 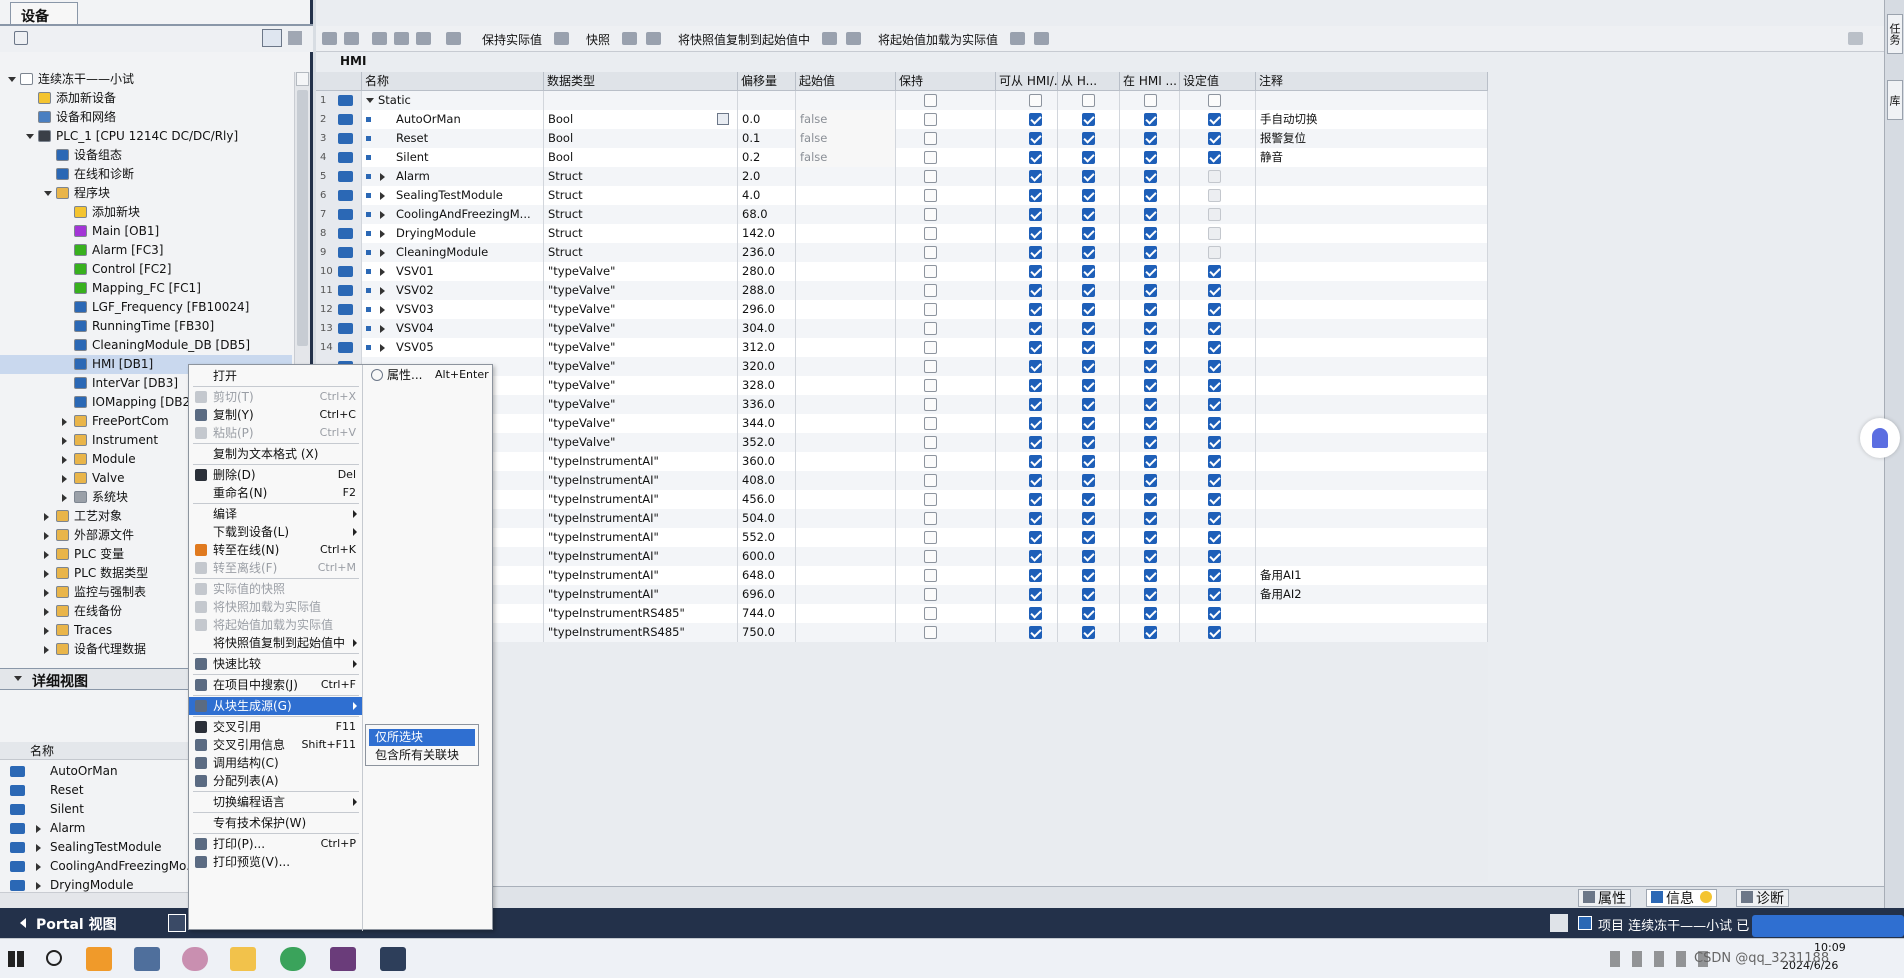 I want to click on submenu-selected-only: 仅所选块, so click(x=422, y=737).